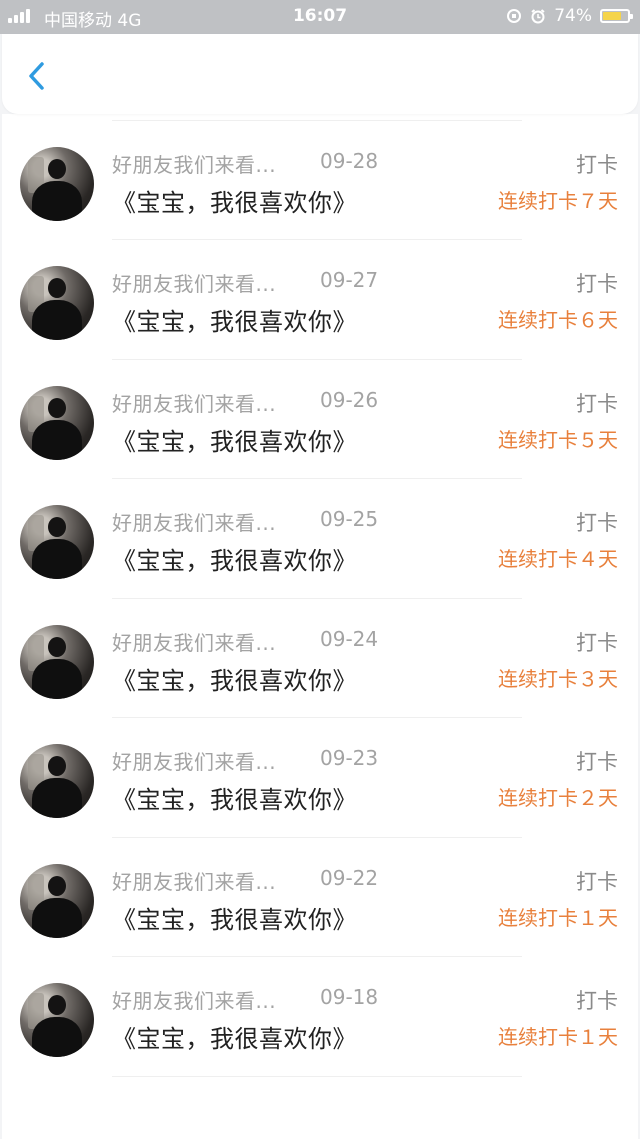 The height and width of the screenshot is (1139, 640). I want to click on checkin-date: 09-25, so click(349, 519).